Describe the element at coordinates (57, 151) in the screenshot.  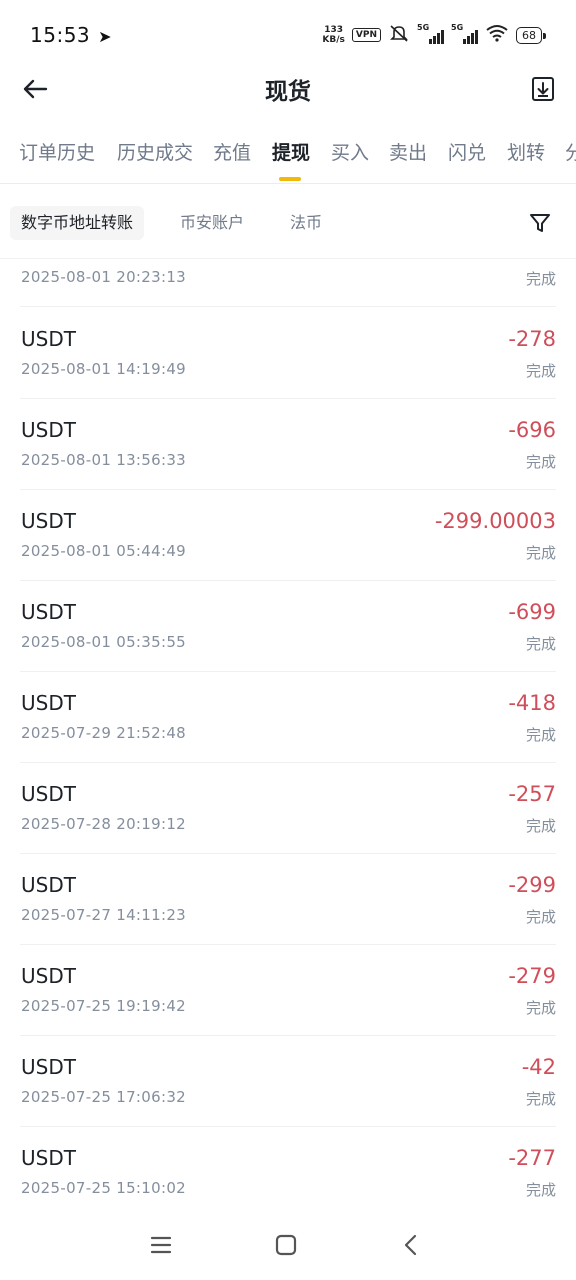
I see `tab-order-history: 订单历史` at that location.